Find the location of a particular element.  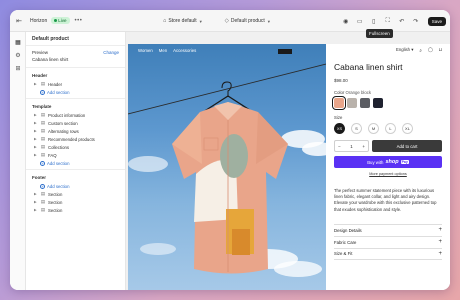

decrease-button: − is located at coordinates (339, 146).